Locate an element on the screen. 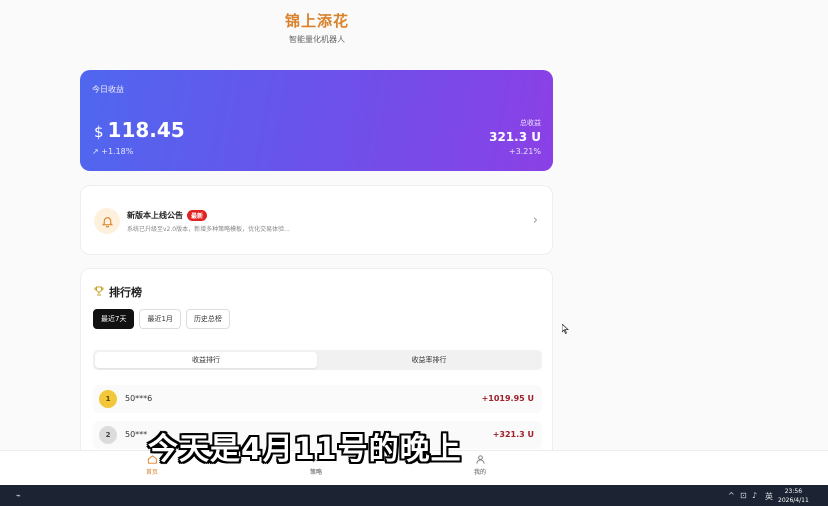  chevron-up-icon: ^ is located at coordinates (731, 495).